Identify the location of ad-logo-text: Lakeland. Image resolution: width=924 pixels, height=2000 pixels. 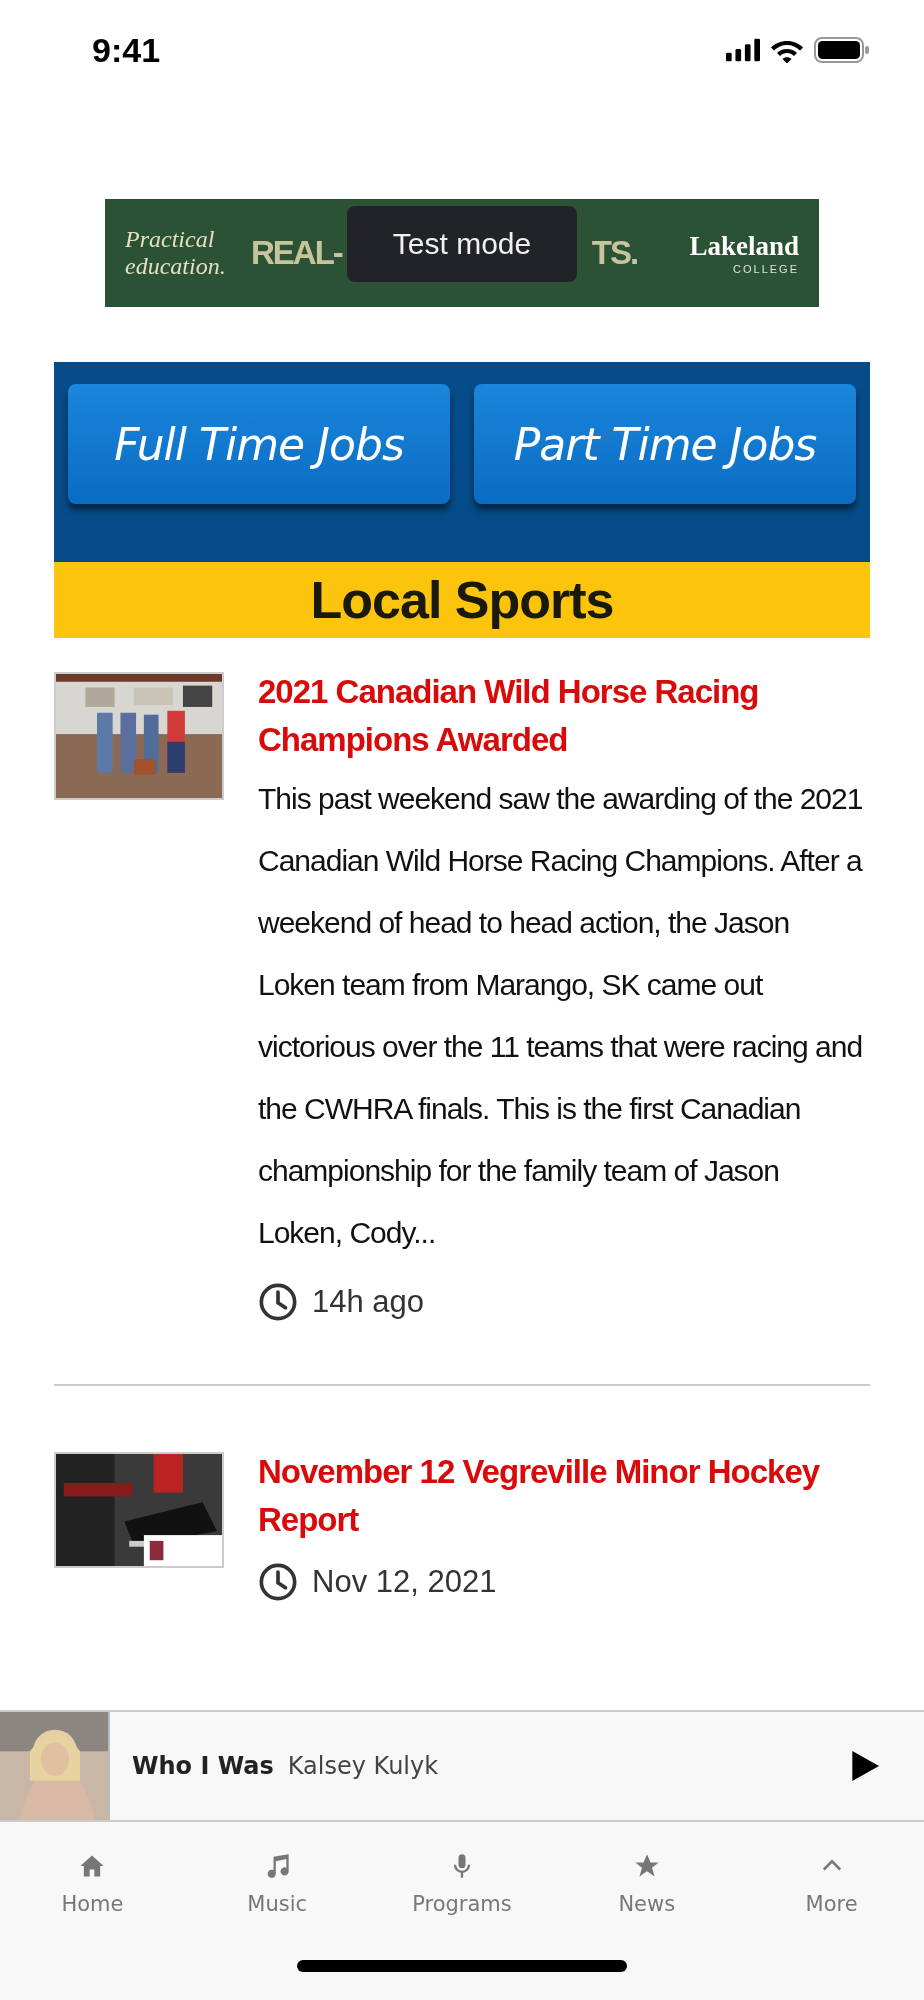
(744, 246).